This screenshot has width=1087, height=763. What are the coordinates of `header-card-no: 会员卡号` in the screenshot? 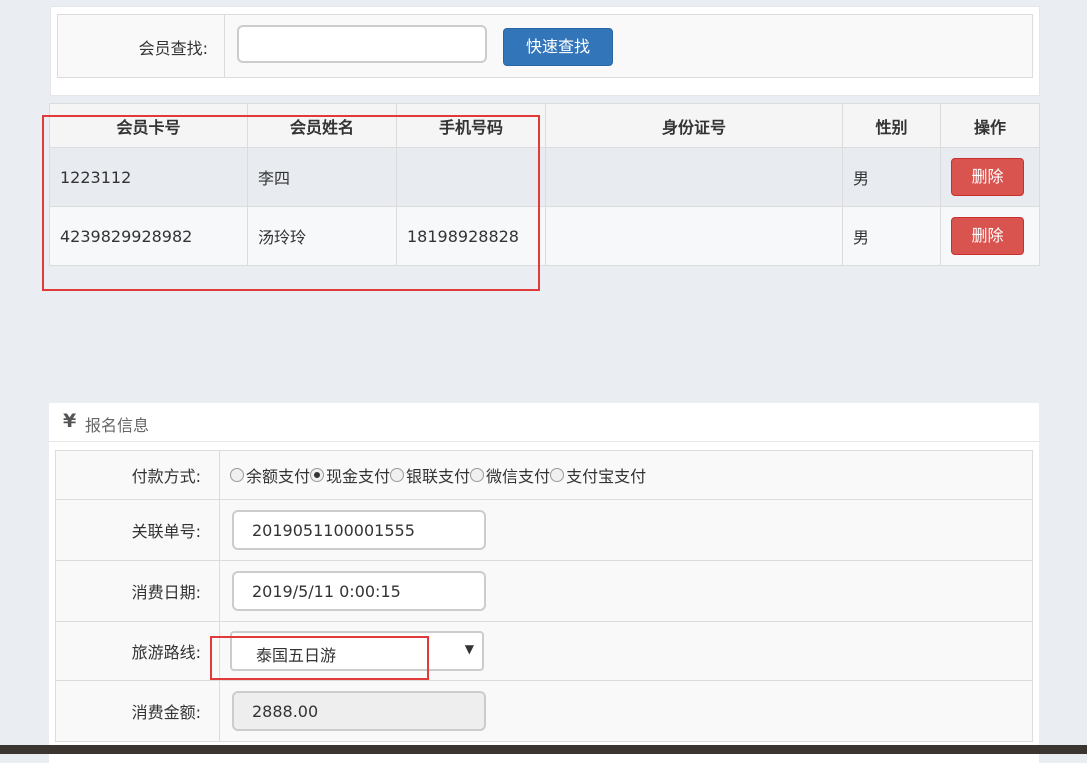 It's located at (148, 125).